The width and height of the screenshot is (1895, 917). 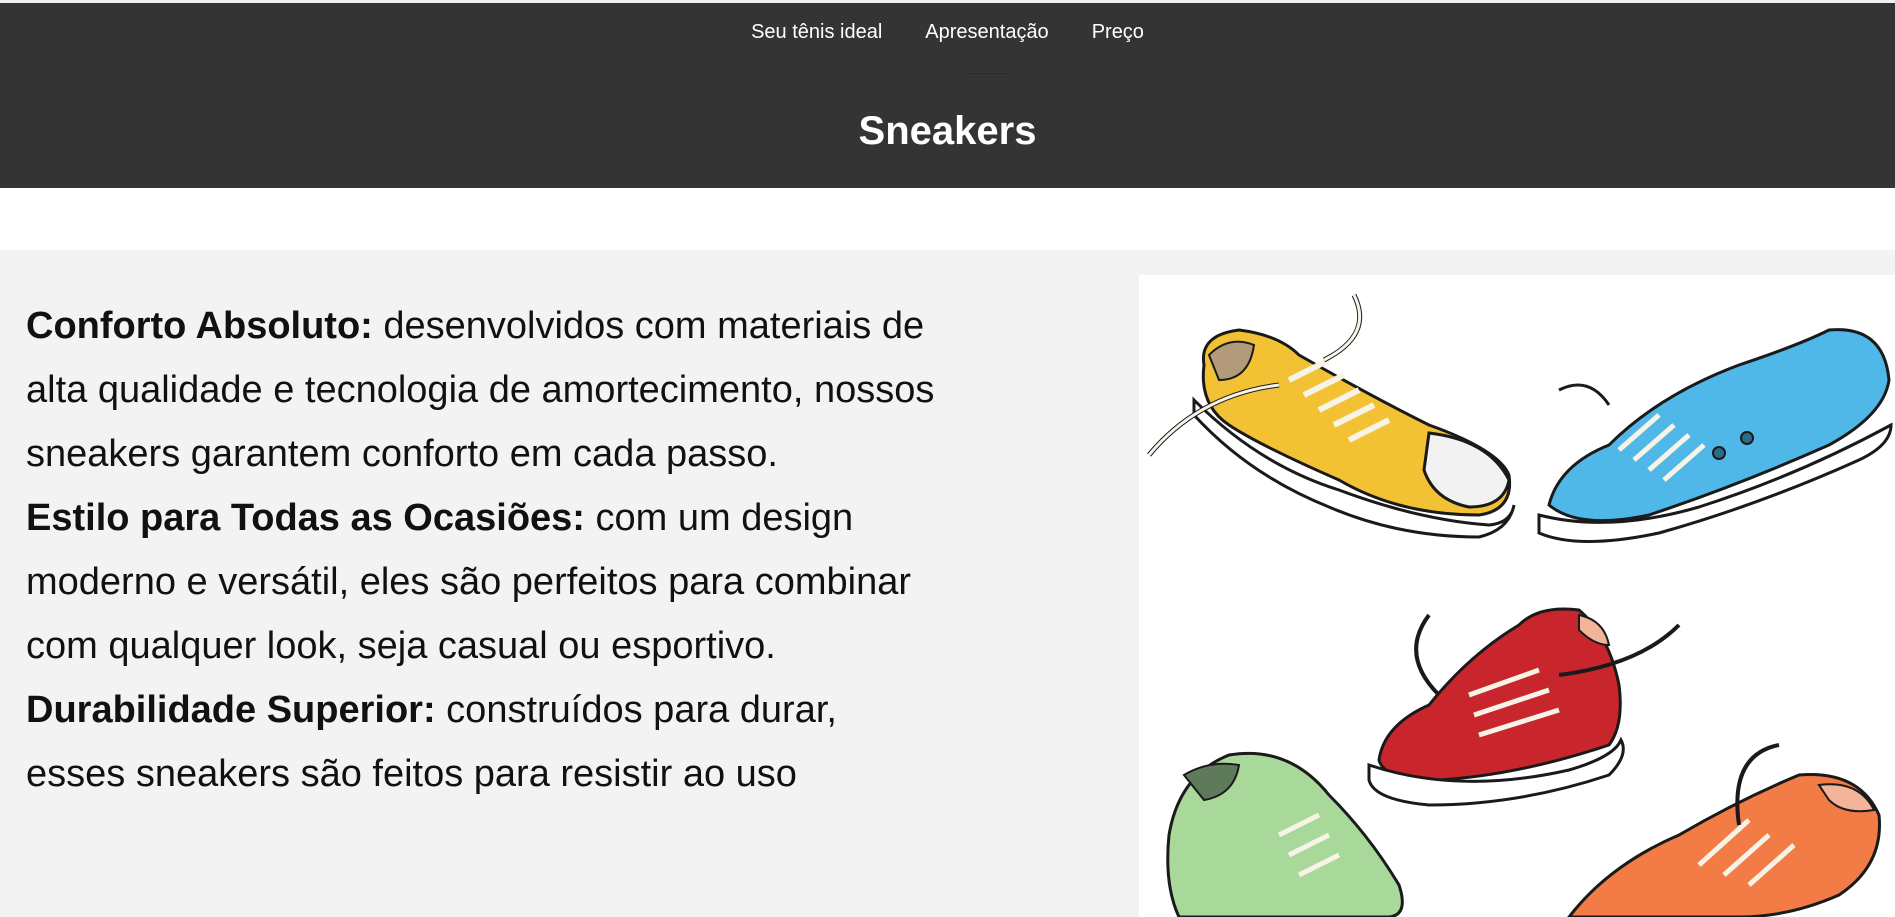 What do you see at coordinates (987, 47) in the screenshot?
I see `nav-link-apresentacao: Apresentação` at bounding box center [987, 47].